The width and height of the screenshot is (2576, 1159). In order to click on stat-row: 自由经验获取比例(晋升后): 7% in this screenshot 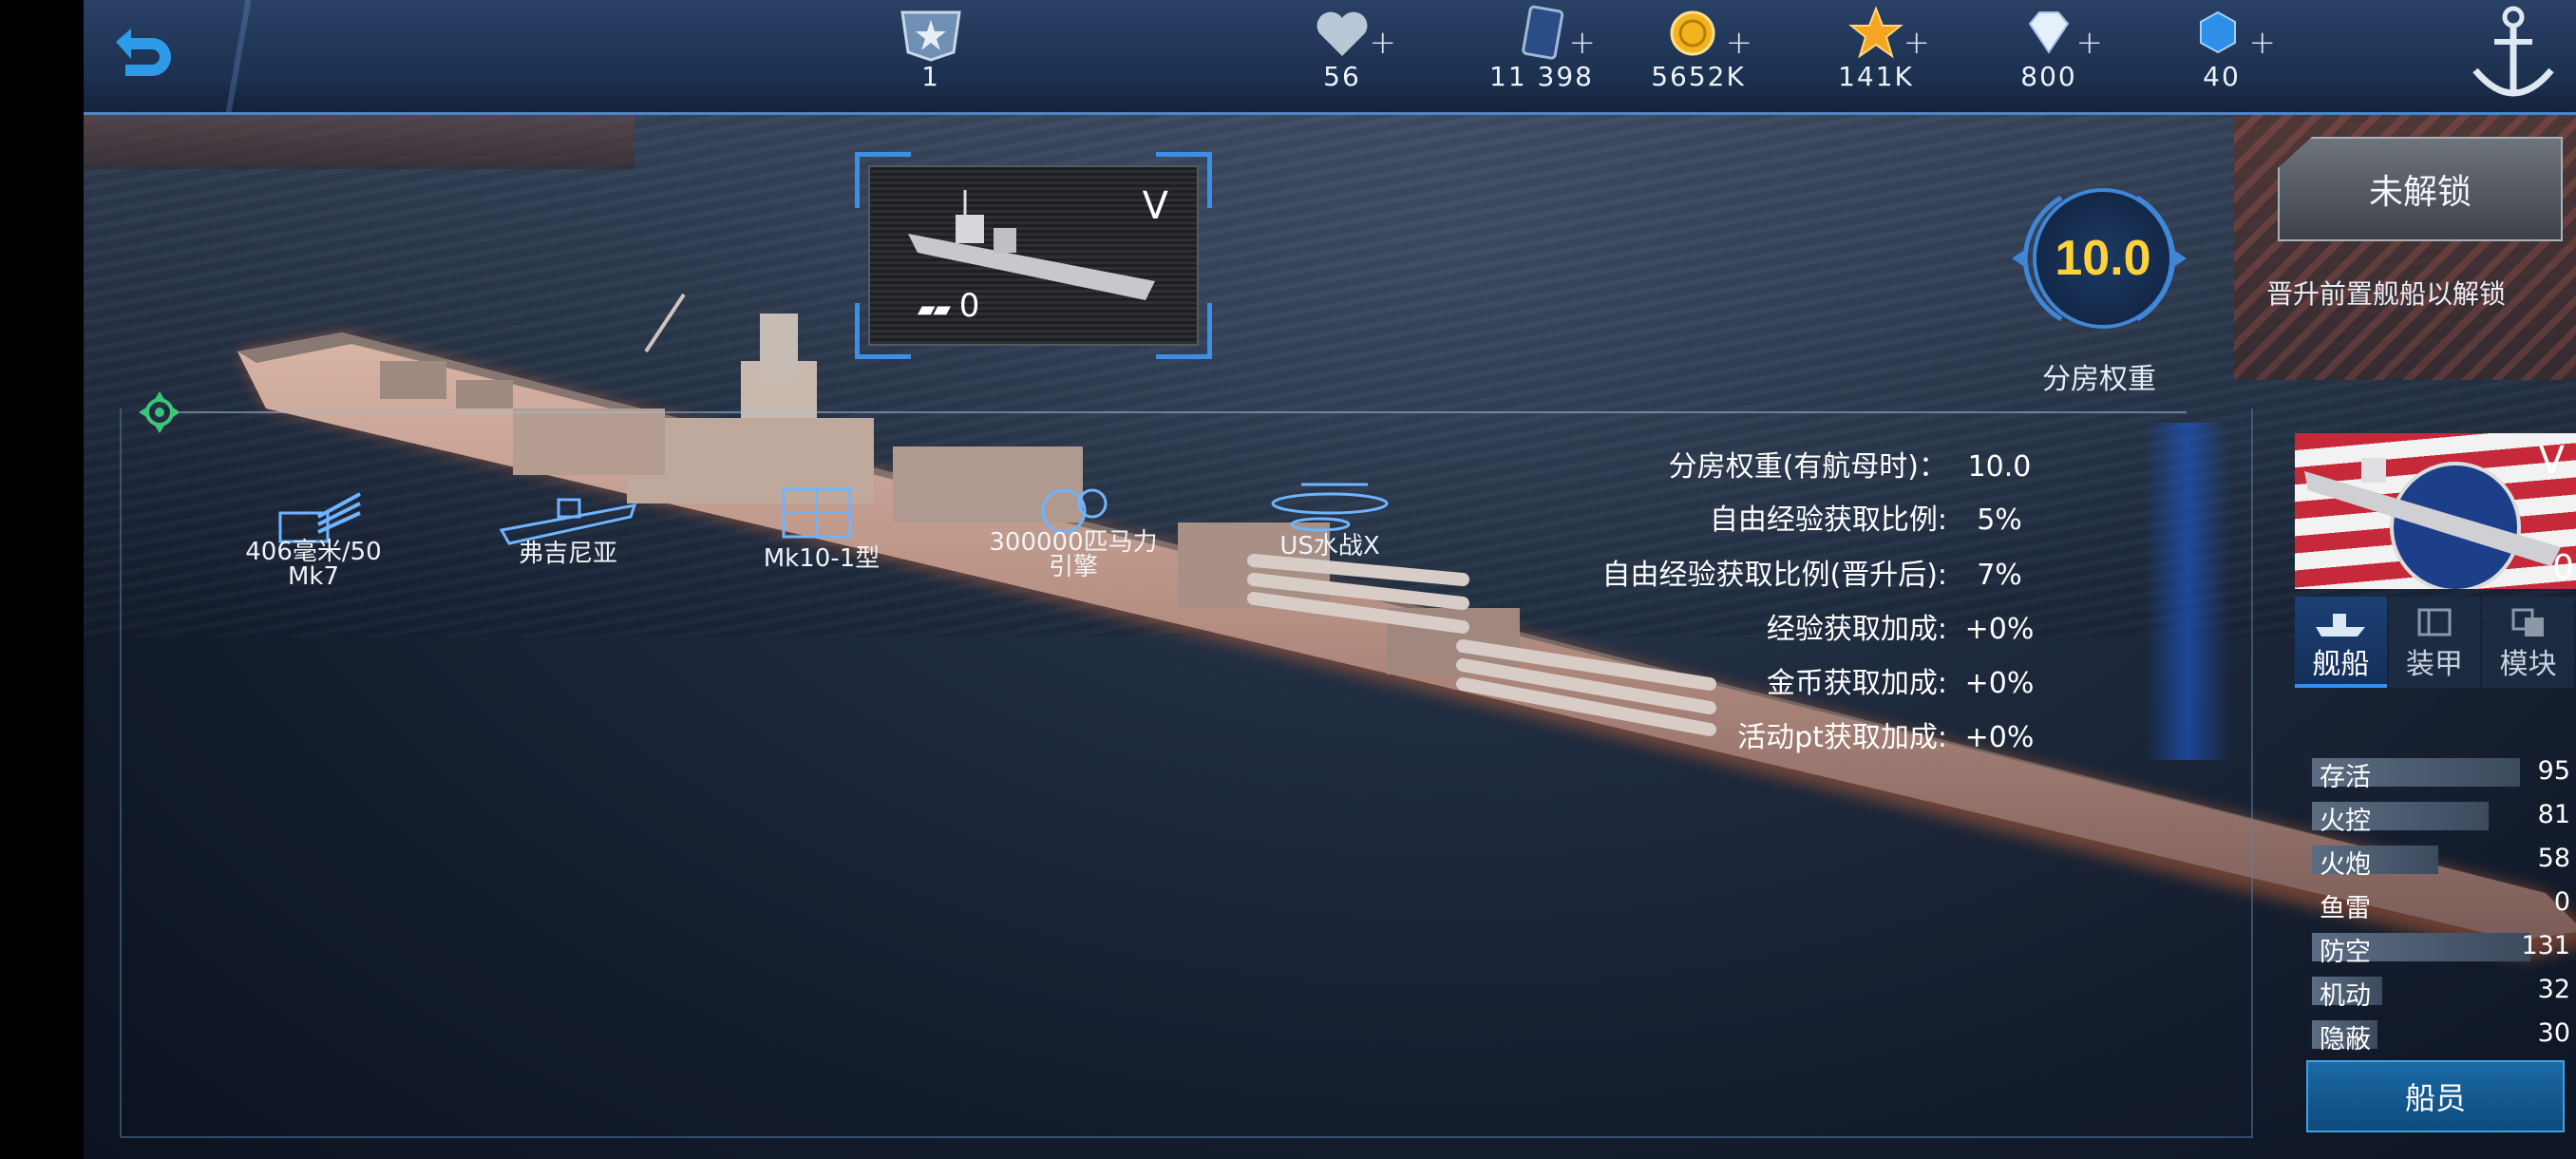, I will do `click(1821, 571)`.